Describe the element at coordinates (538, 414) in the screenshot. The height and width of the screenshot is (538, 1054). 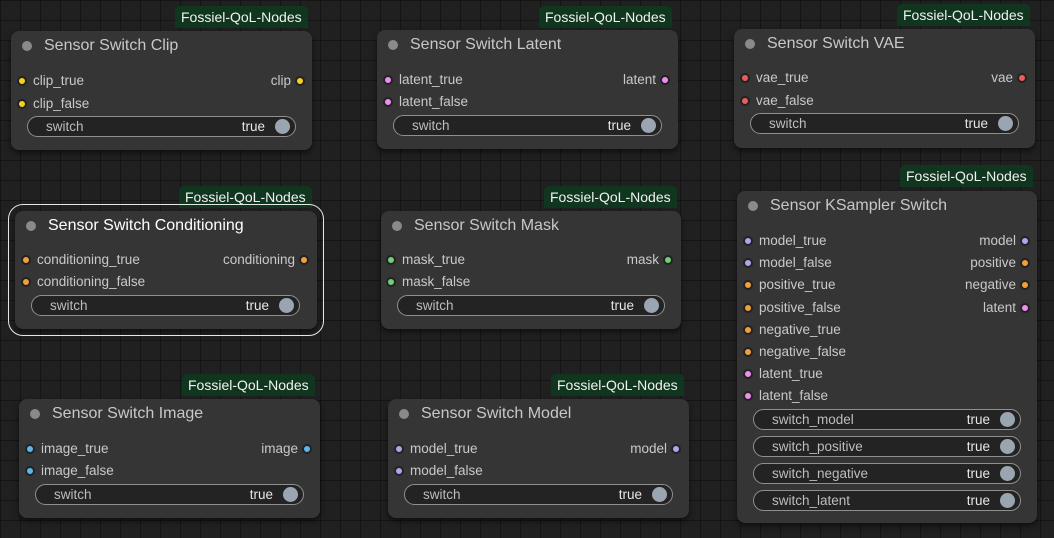
I see `node-title-bar: Sensor Switch Model` at that location.